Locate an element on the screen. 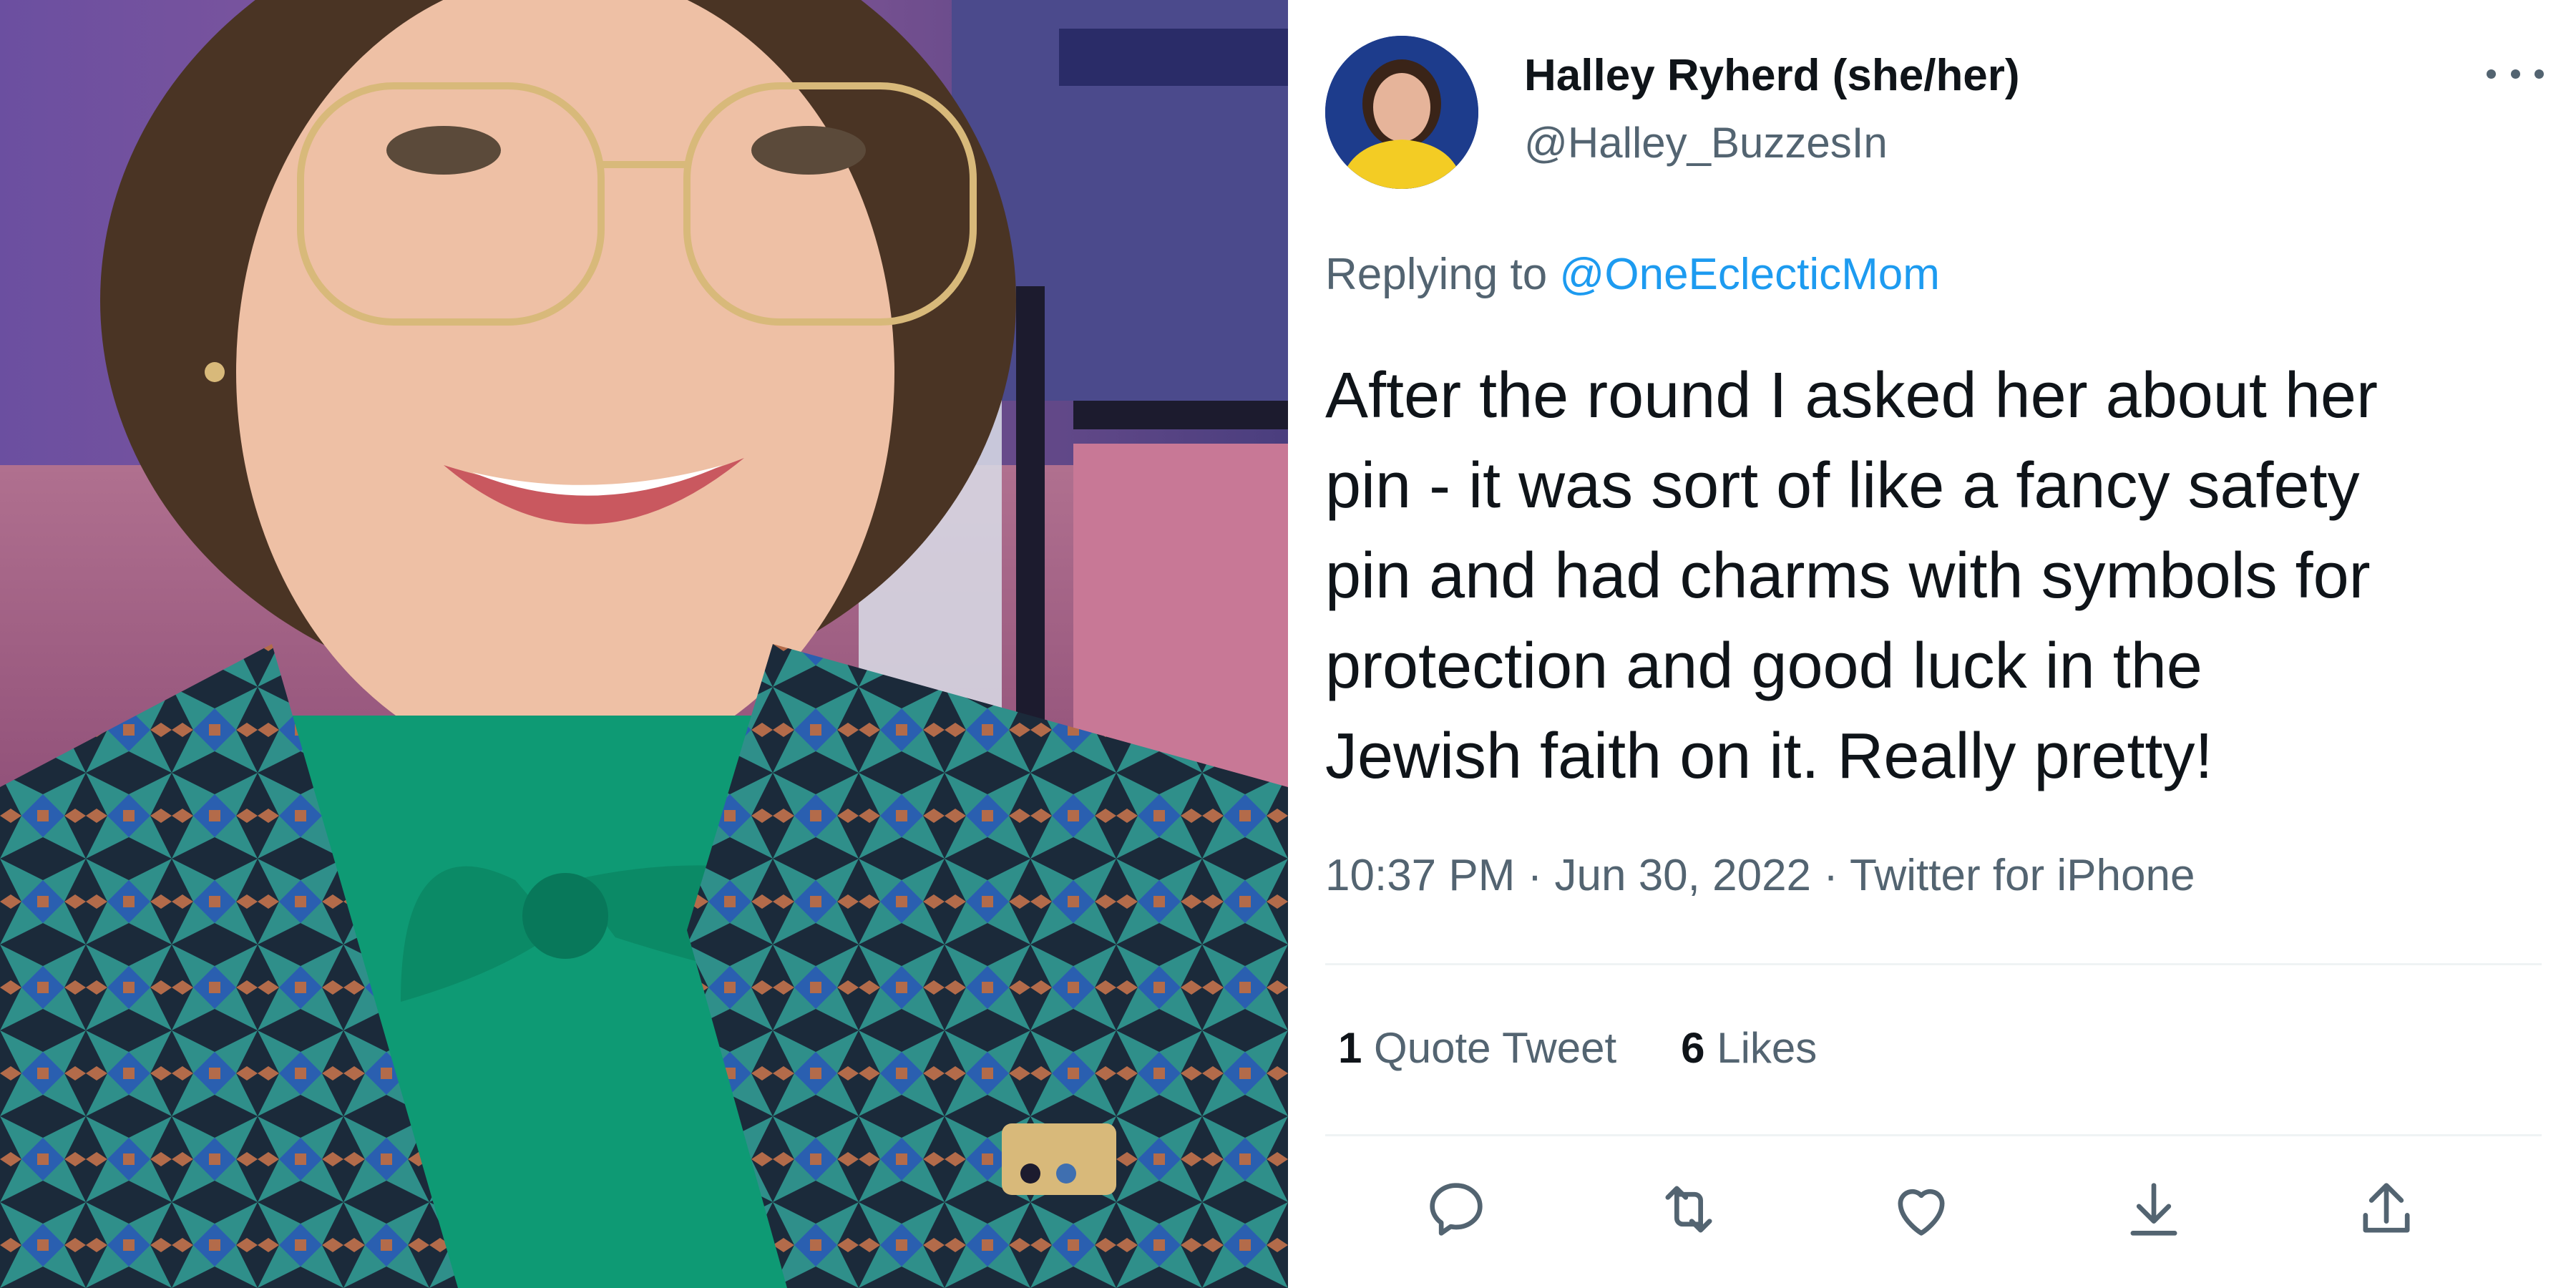 The width and height of the screenshot is (2576, 1288). quote-label: Quote Tweet is located at coordinates (1489, 1048).